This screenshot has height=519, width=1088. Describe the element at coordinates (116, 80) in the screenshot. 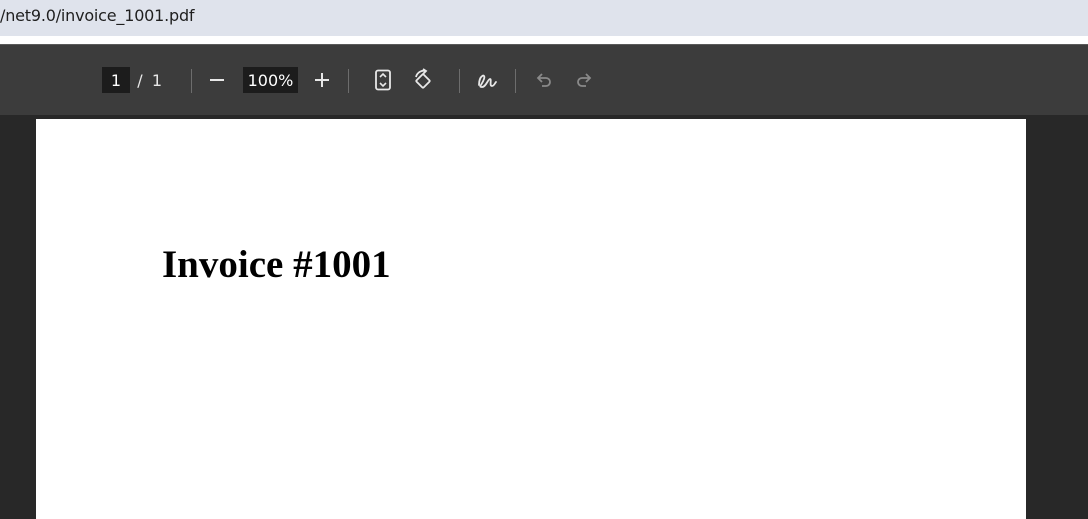

I see `page-number-input: 1` at that location.